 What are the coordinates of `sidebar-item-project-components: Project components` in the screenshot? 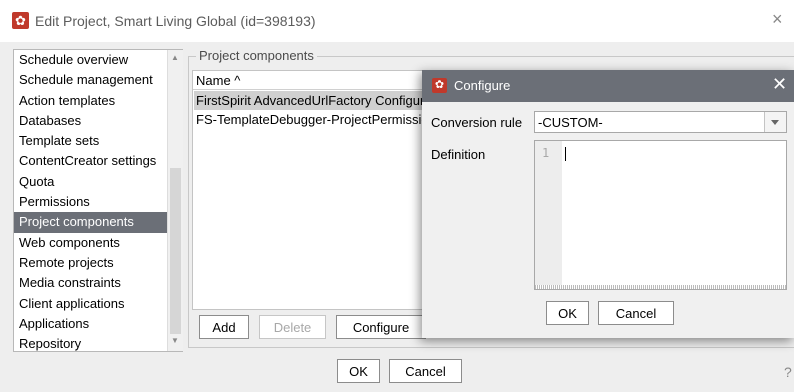 It's located at (90, 222).